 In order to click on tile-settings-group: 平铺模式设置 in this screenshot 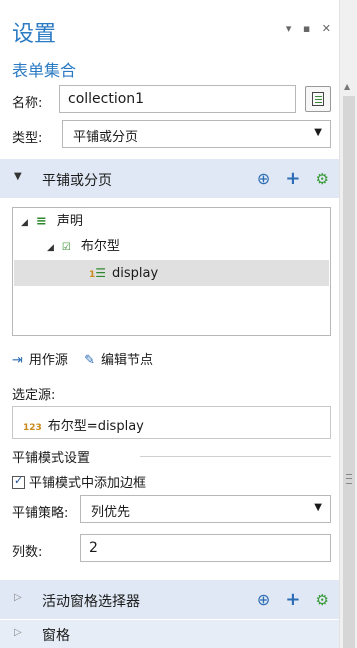, I will do `click(171, 456)`.